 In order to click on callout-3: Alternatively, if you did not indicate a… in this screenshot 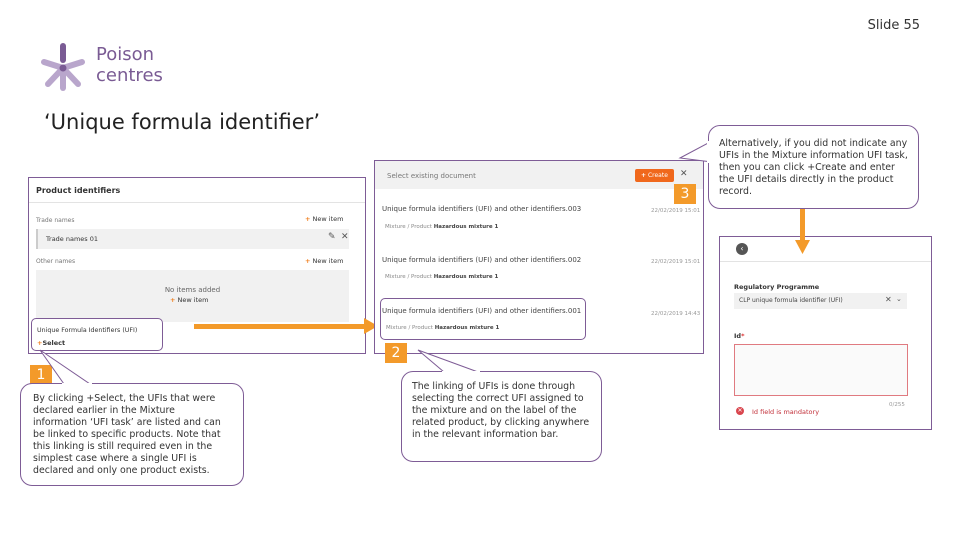, I will do `click(813, 167)`.